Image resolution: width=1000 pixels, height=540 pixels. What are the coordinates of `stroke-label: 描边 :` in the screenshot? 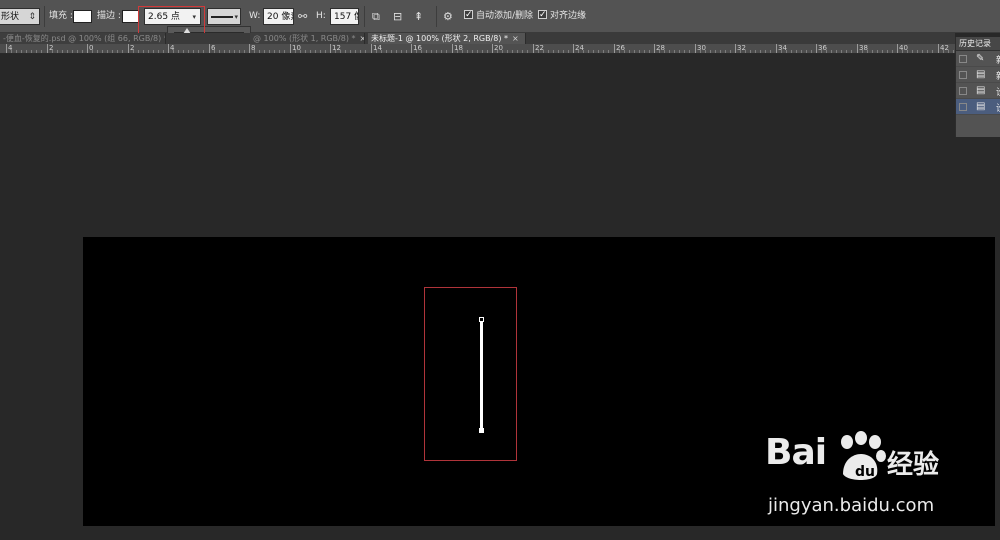 It's located at (109, 16).